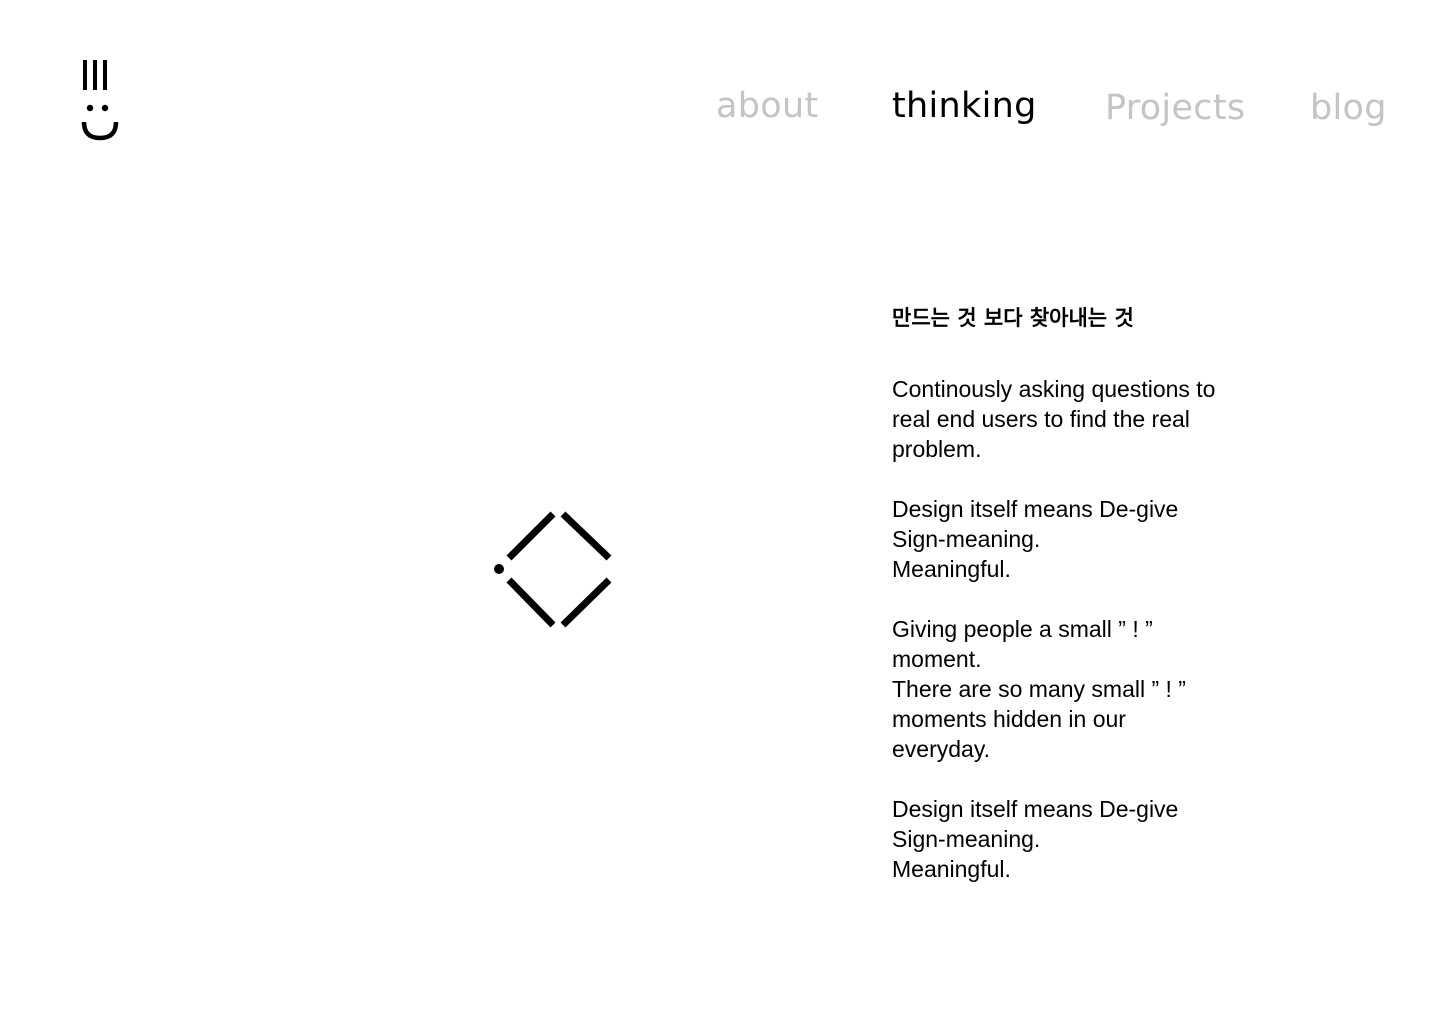 The height and width of the screenshot is (1024, 1440). Describe the element at coordinates (941, 749) in the screenshot. I see `paragraph-line: everyday.` at that location.